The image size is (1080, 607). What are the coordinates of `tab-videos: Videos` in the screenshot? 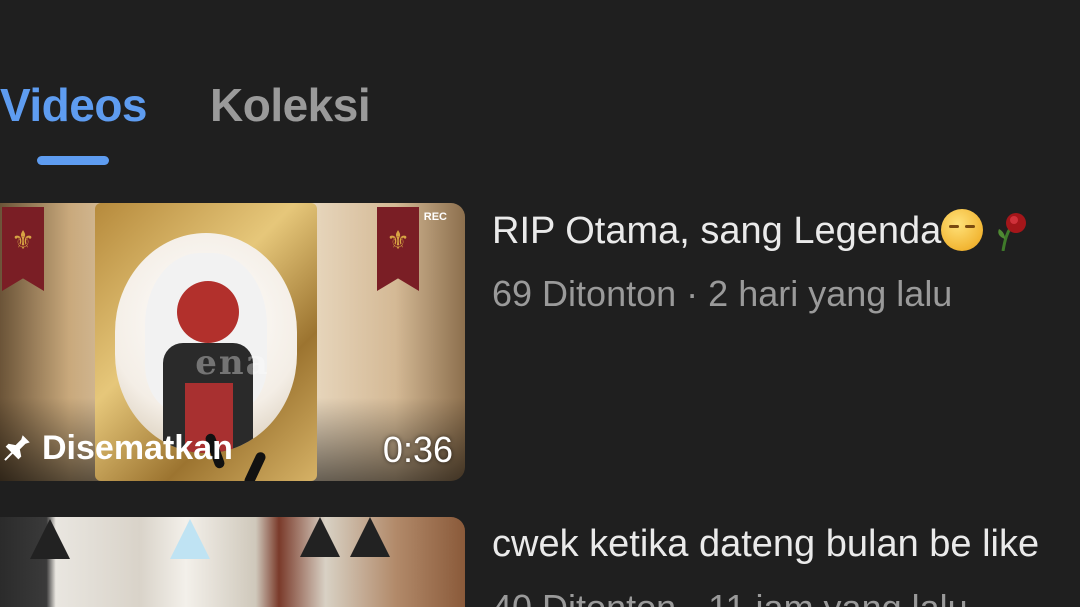 It's located at (74, 105).